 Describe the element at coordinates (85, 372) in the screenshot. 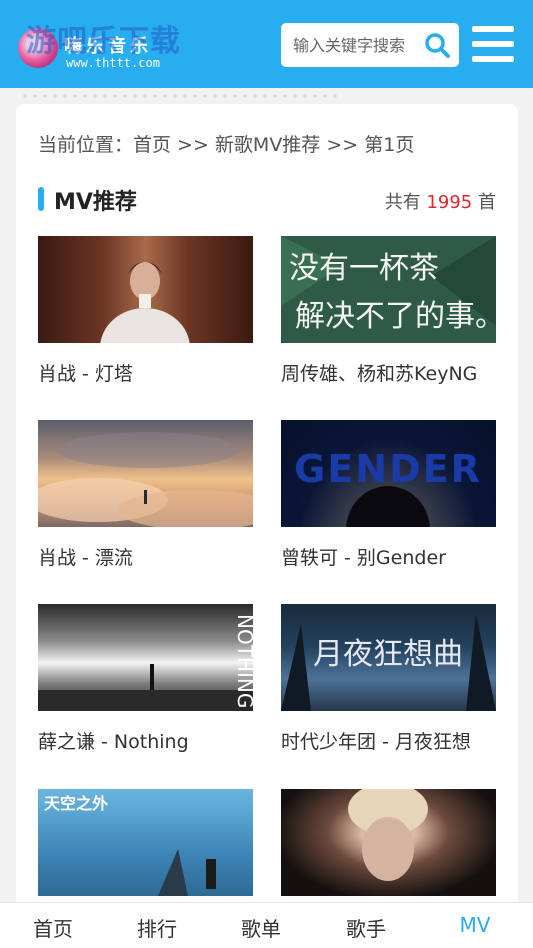

I see `mv-title: 肖战 - 灯塔` at that location.